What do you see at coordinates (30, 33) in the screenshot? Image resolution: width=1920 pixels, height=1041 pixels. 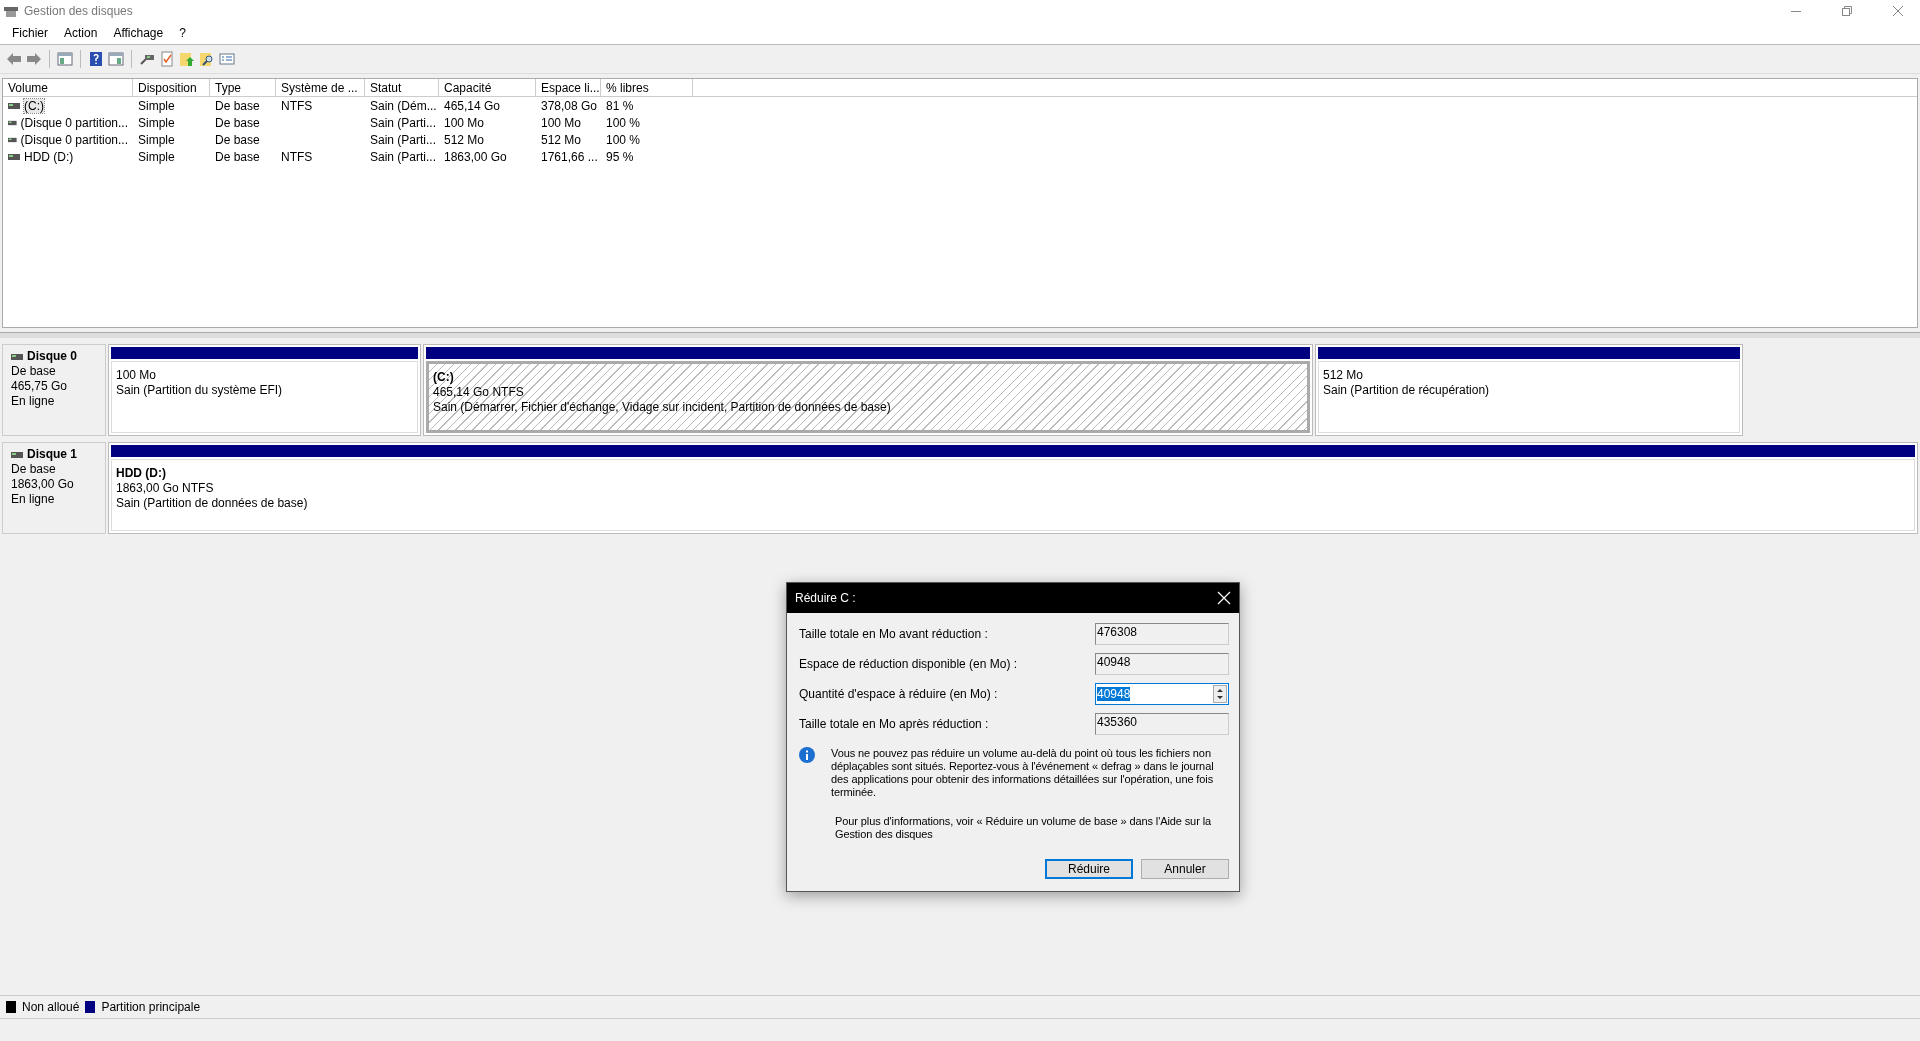 I see `menu-item: Fichier` at bounding box center [30, 33].